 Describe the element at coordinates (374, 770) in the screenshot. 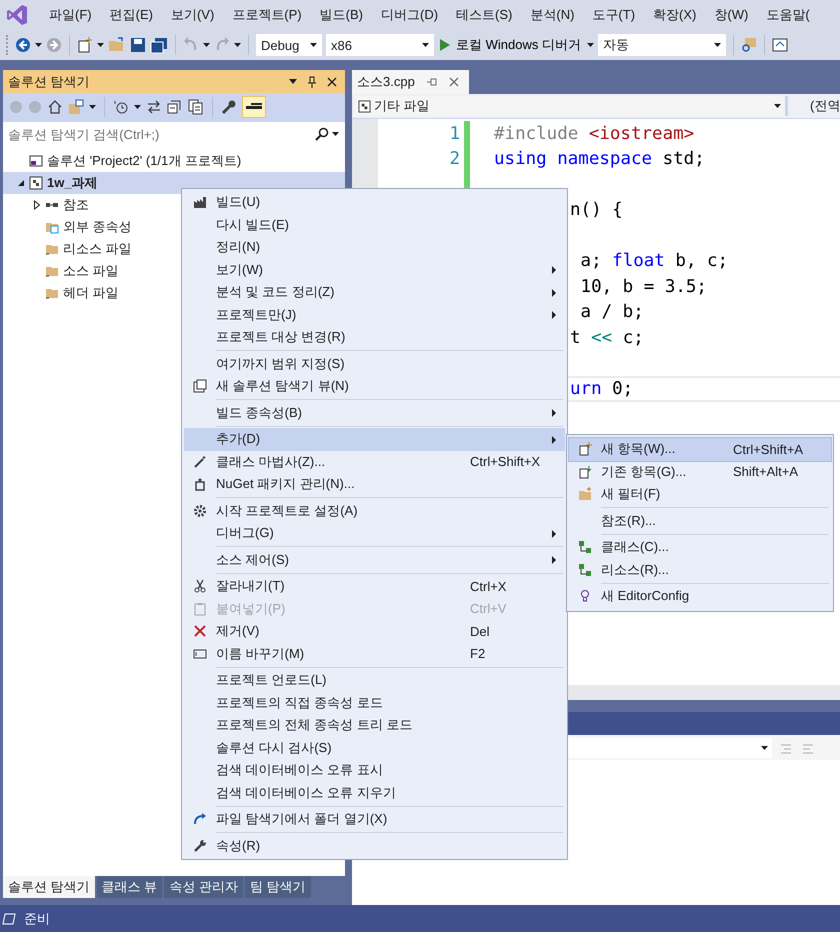

I see `context-menu-item: 검색 데이터베이스 오류 표시` at that location.